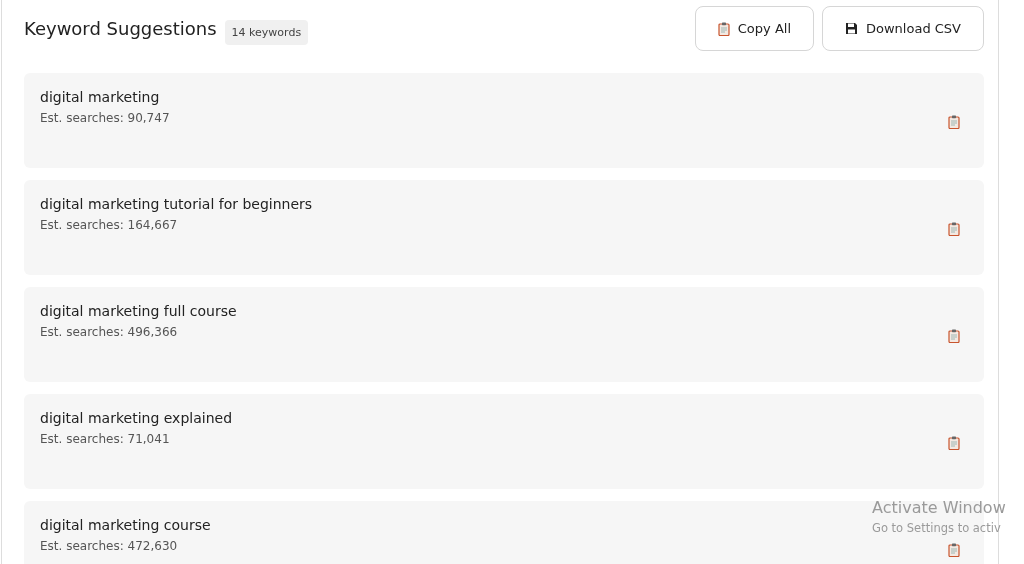 This screenshot has width=1024, height=564. I want to click on keyword-text: digital marketing tutorial for beginners, so click(176, 204).